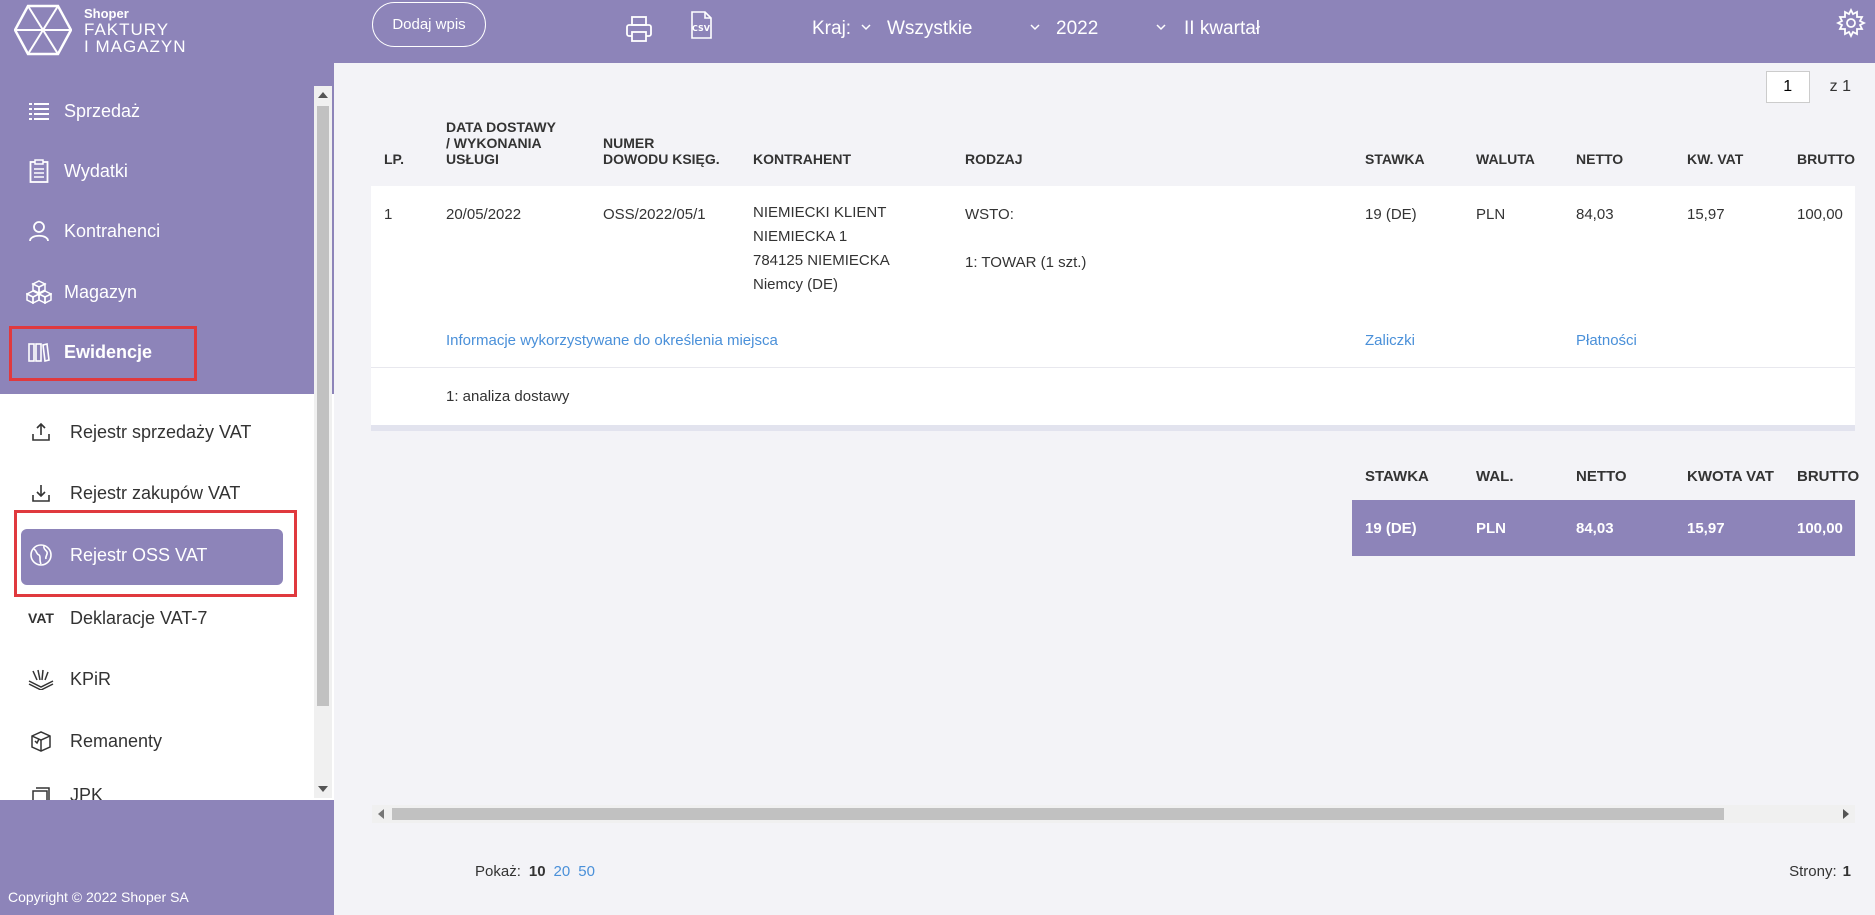  What do you see at coordinates (832, 28) in the screenshot?
I see `country-label: Kraj:` at bounding box center [832, 28].